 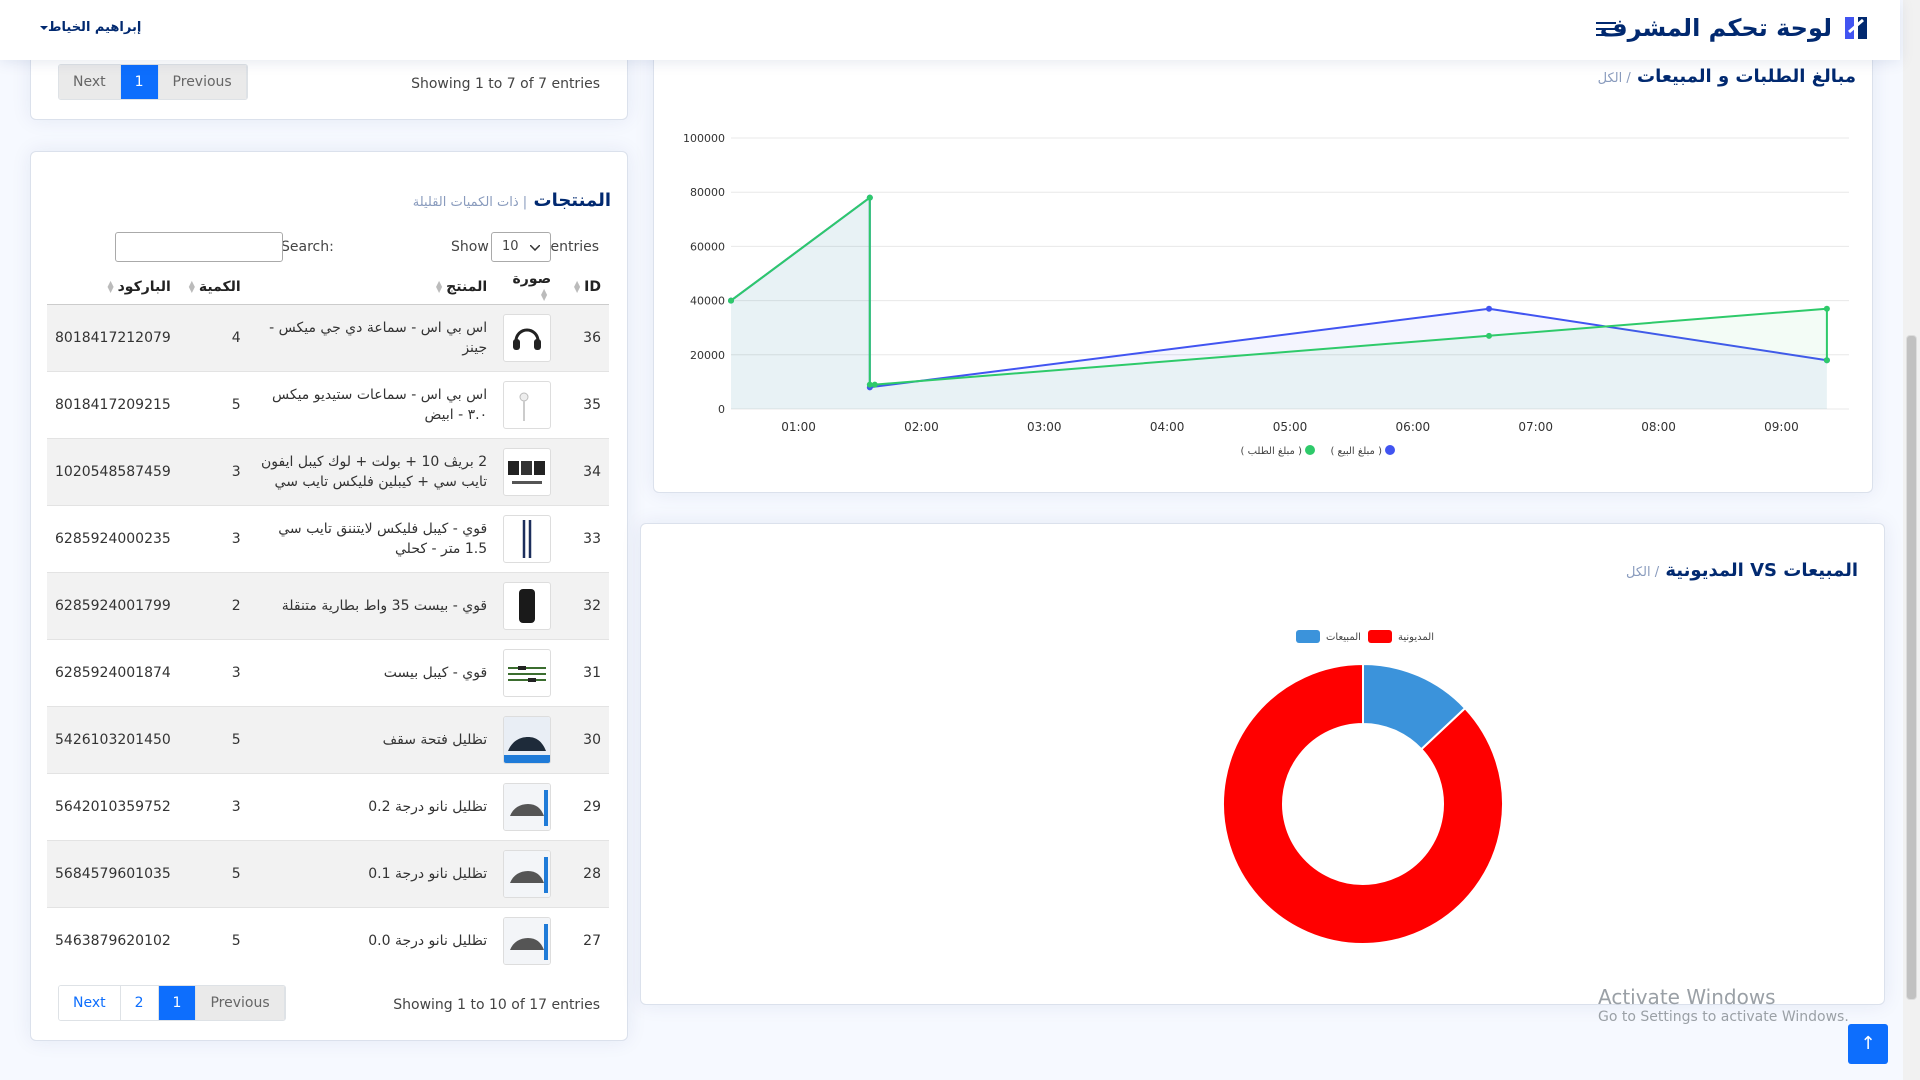 What do you see at coordinates (1606, 30) in the screenshot?
I see `menu-toggle-icon` at bounding box center [1606, 30].